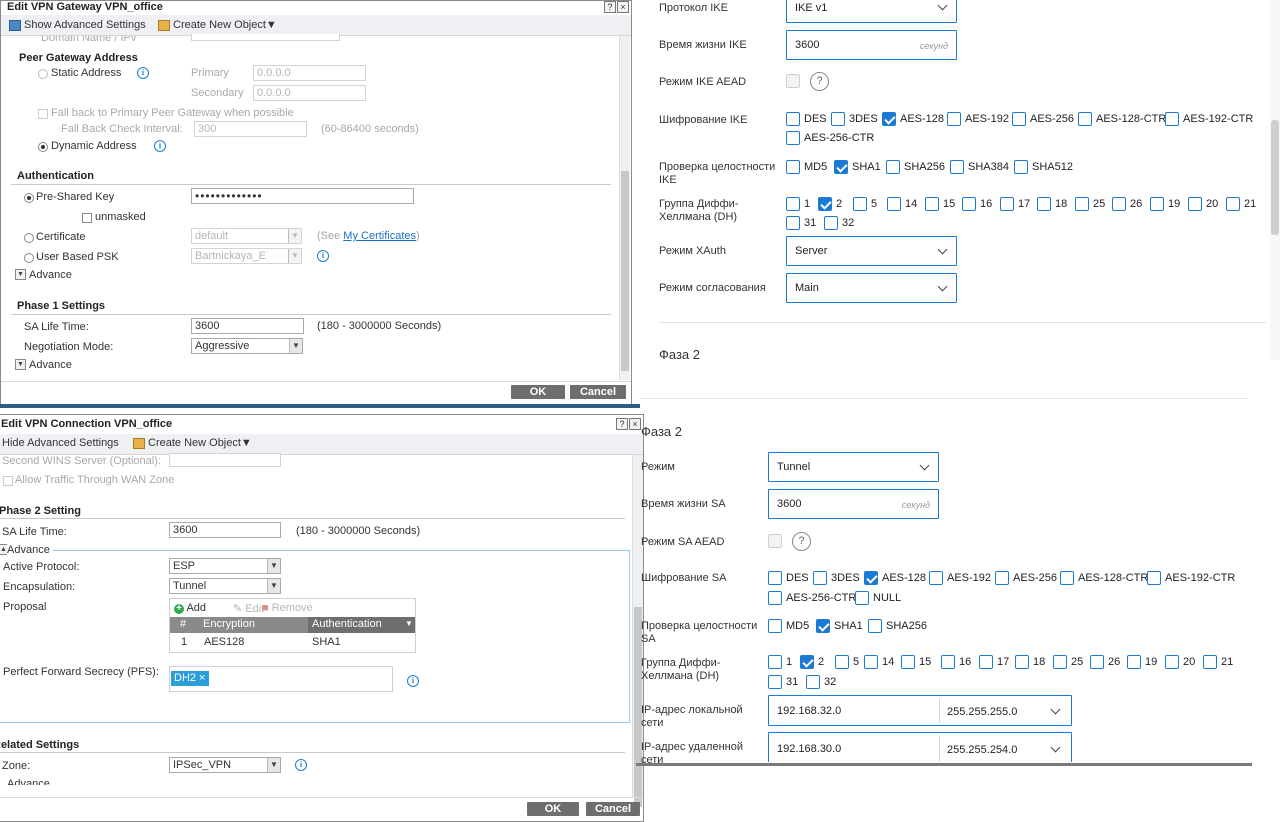 Image resolution: width=1280 pixels, height=822 pixels. Describe the element at coordinates (43, 74) in the screenshot. I see `static-address-radio` at that location.